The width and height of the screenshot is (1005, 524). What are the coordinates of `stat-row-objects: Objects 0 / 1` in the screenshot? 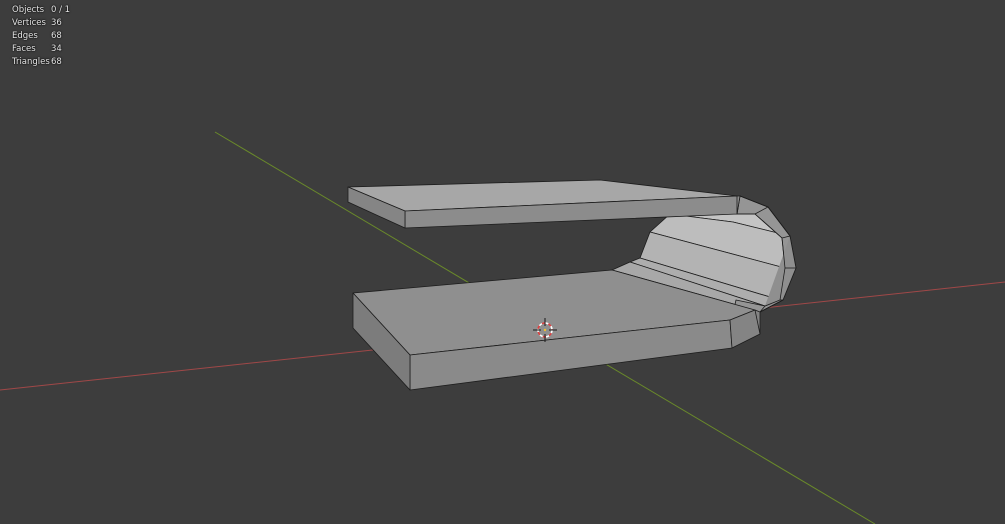 It's located at (41, 10).